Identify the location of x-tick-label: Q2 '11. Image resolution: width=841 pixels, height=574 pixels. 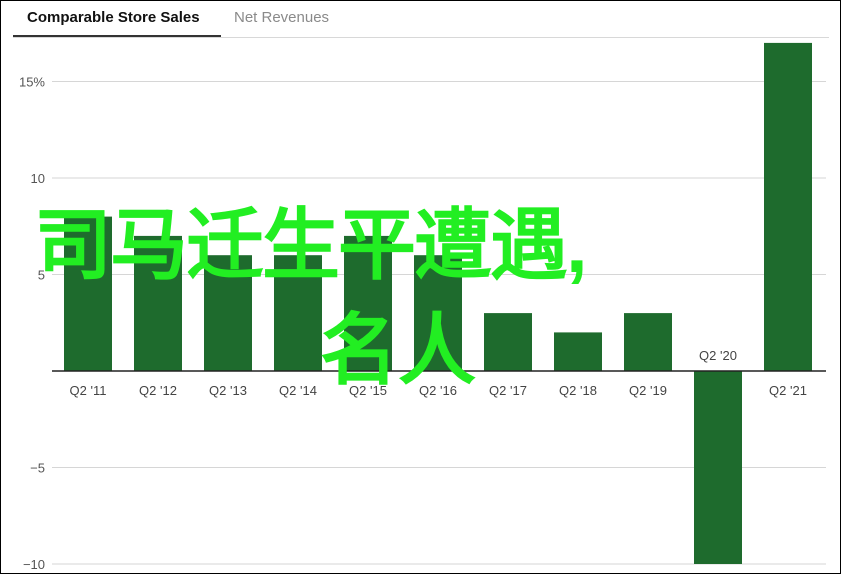
(88, 390).